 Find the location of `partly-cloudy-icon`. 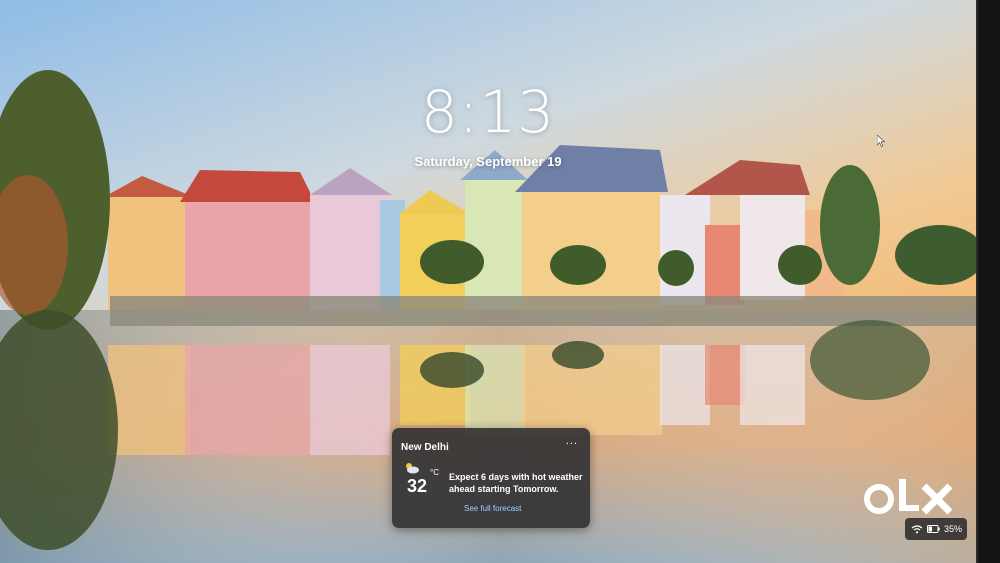

partly-cloudy-icon is located at coordinates (412, 468).